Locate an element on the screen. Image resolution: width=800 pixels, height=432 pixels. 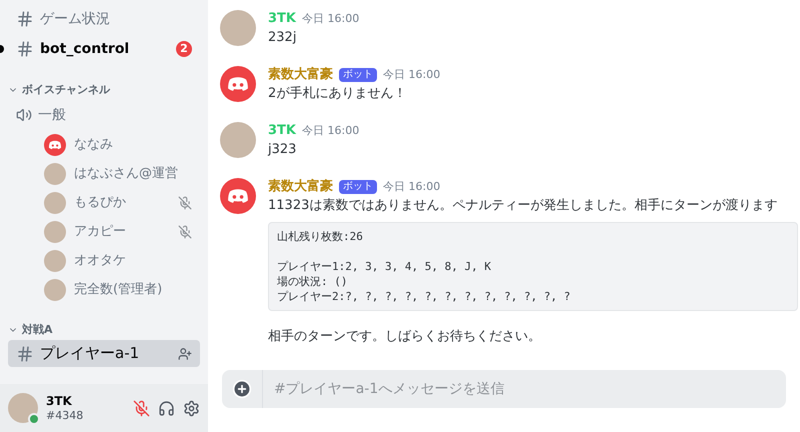
speaker-icon is located at coordinates (24, 115).